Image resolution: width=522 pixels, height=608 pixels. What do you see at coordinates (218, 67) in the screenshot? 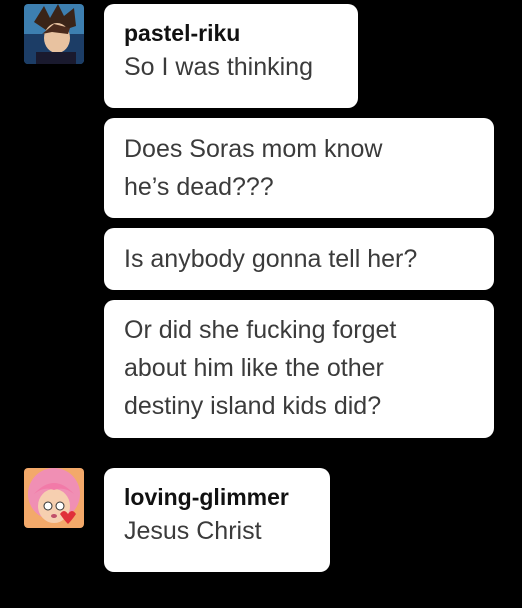
I see `message-text: So I was thinking` at bounding box center [218, 67].